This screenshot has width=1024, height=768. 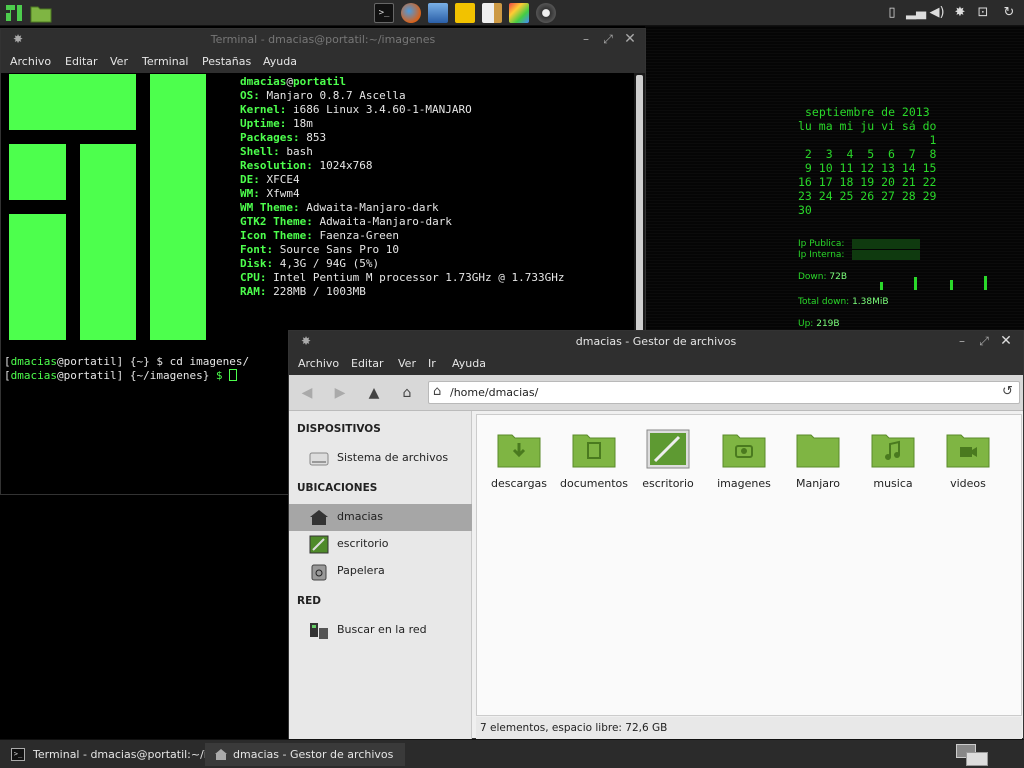 What do you see at coordinates (276, 123) in the screenshot?
I see `screenfetch-line: Uptime: 18m` at bounding box center [276, 123].